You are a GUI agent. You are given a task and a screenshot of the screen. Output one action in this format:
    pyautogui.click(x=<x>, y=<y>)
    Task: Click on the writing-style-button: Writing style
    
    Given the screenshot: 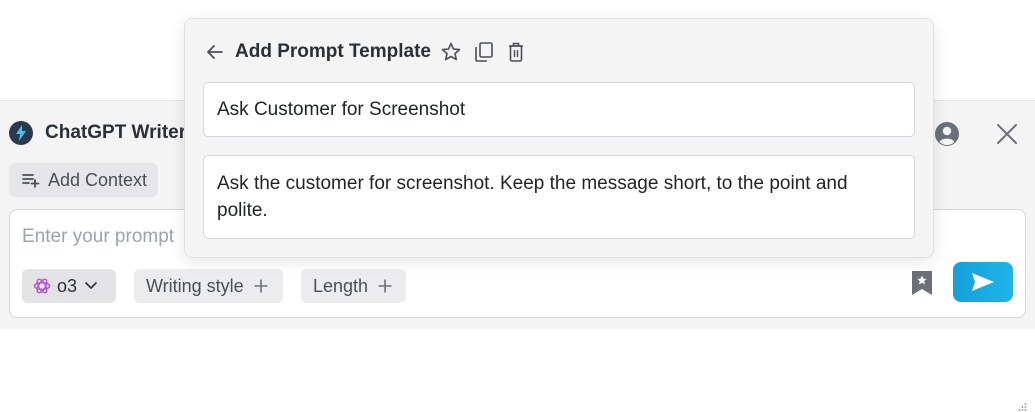 What is the action you would take?
    pyautogui.click(x=208, y=286)
    